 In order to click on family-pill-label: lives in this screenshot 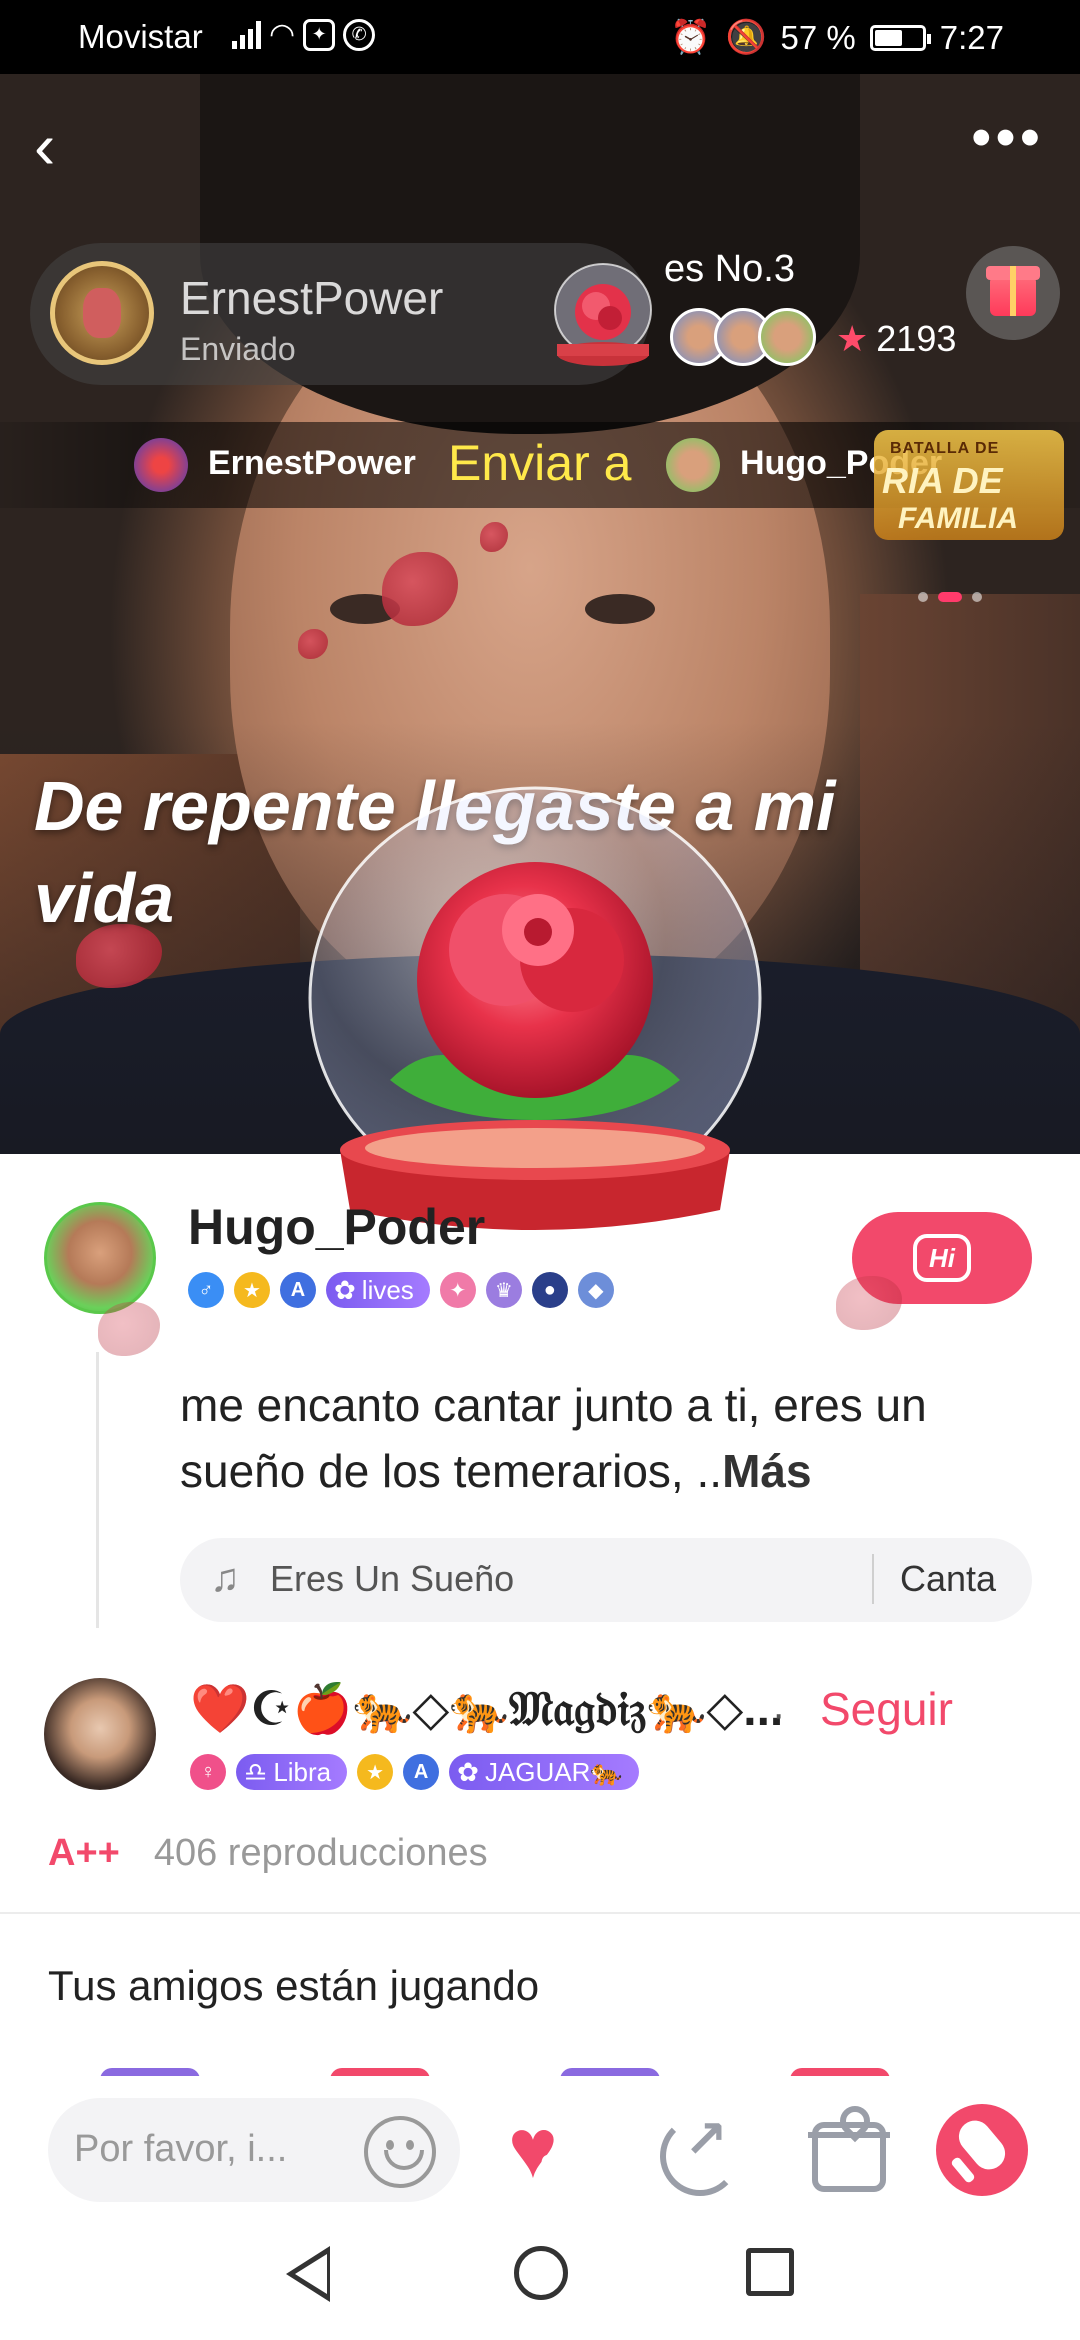, I will do `click(387, 1289)`.